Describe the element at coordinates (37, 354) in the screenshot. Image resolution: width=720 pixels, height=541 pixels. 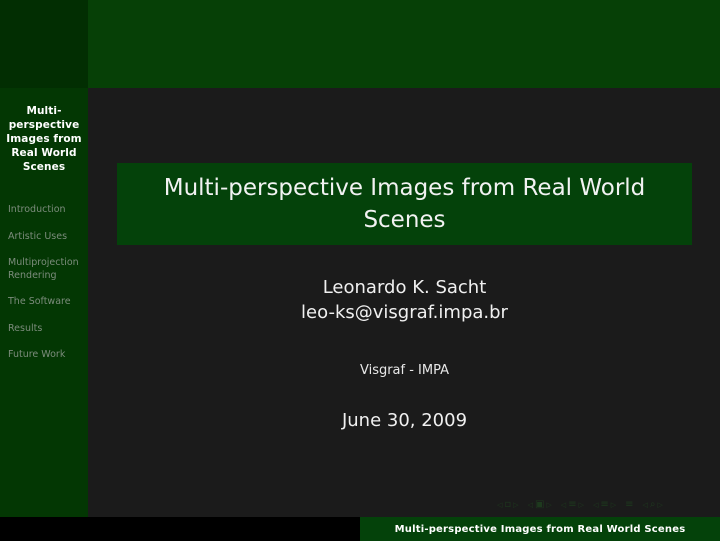
I see `sidebar-item-label: Future Work` at that location.